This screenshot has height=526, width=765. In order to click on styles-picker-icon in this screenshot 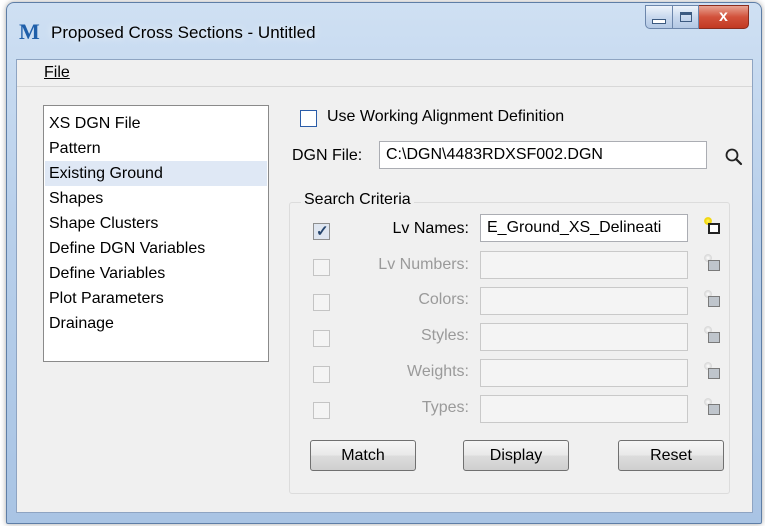, I will do `click(715, 337)`.